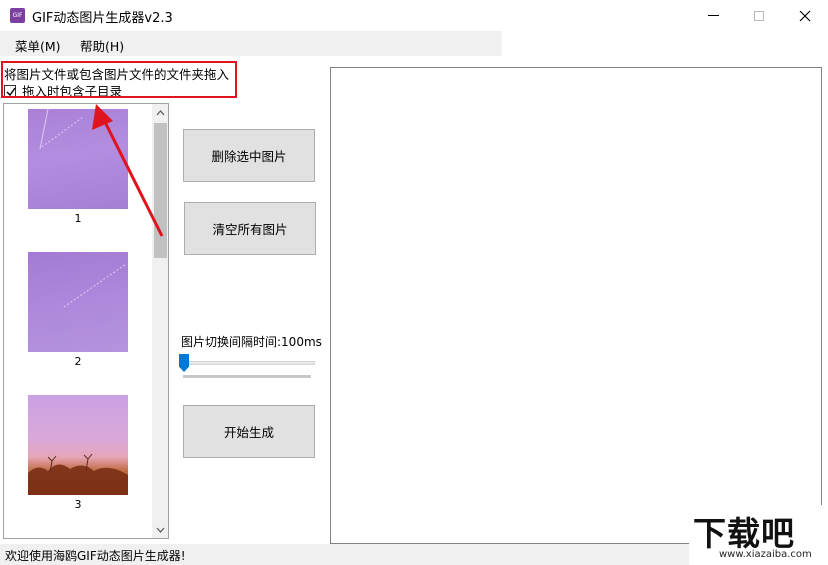 The height and width of the screenshot is (565, 828). Describe the element at coordinates (160, 321) in the screenshot. I see `thumbnail-scrollbar` at that location.